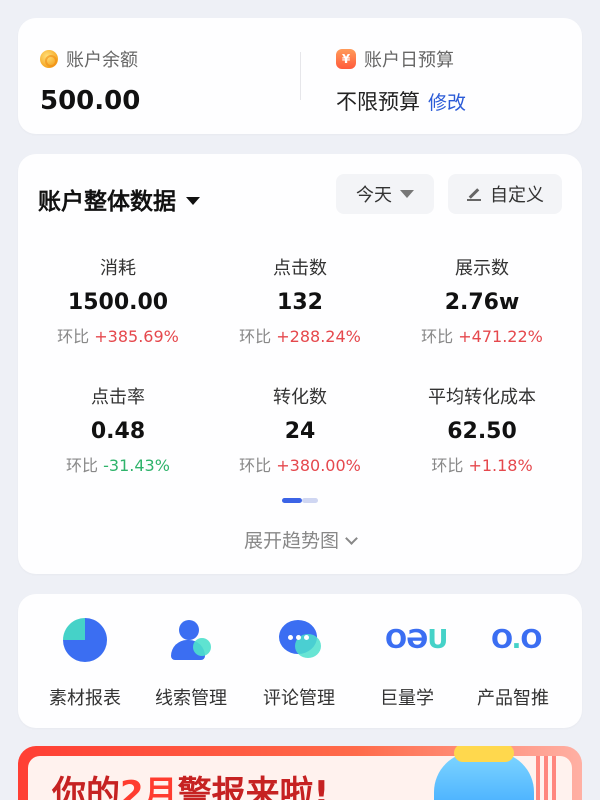  I want to click on oceanengine-learn-logo: OƏU, so click(416, 640).